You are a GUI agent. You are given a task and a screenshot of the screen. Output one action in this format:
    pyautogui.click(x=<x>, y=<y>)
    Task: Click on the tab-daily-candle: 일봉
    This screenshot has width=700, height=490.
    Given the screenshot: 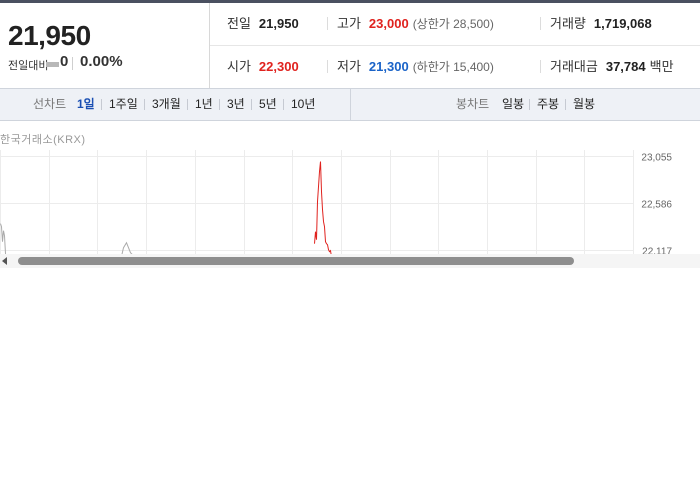 What is the action you would take?
    pyautogui.click(x=513, y=104)
    